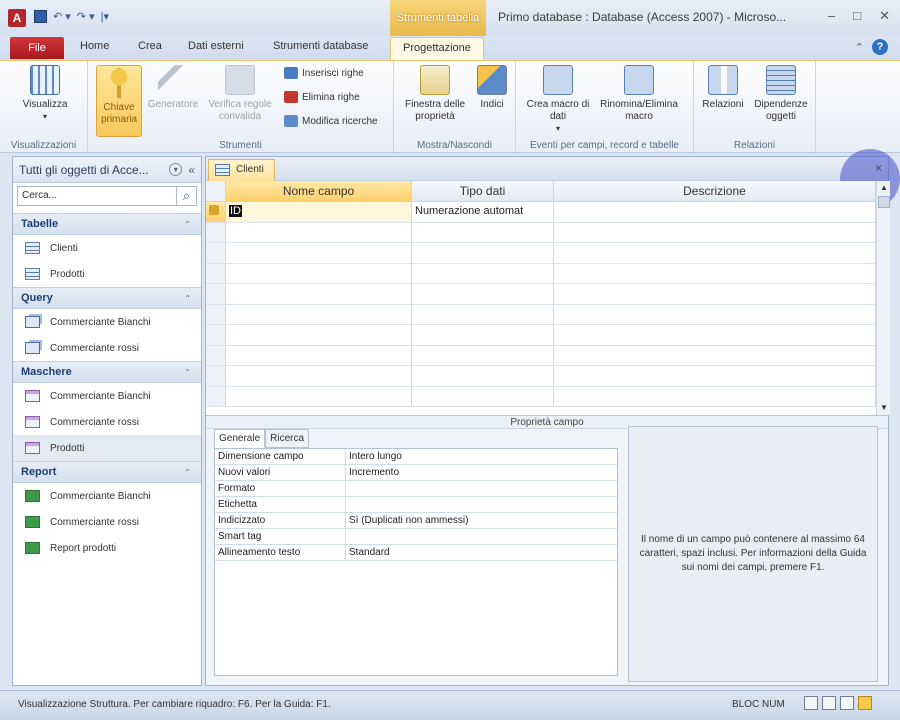 Image resolution: width=900 pixels, height=720 pixels. What do you see at coordinates (483, 212) in the screenshot?
I see `data-type-cell: Numerazione automat` at bounding box center [483, 212].